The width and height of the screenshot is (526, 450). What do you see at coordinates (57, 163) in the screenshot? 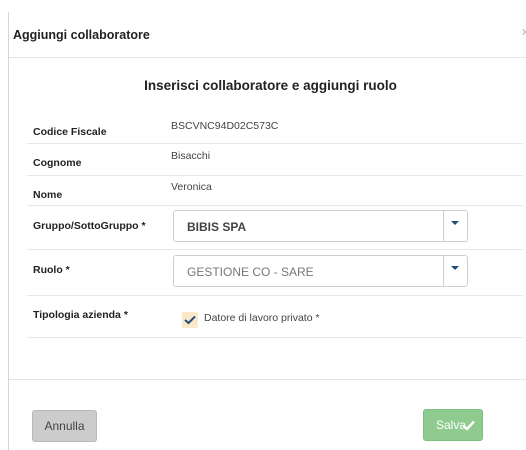
I see `cognome-label: Cognome` at bounding box center [57, 163].